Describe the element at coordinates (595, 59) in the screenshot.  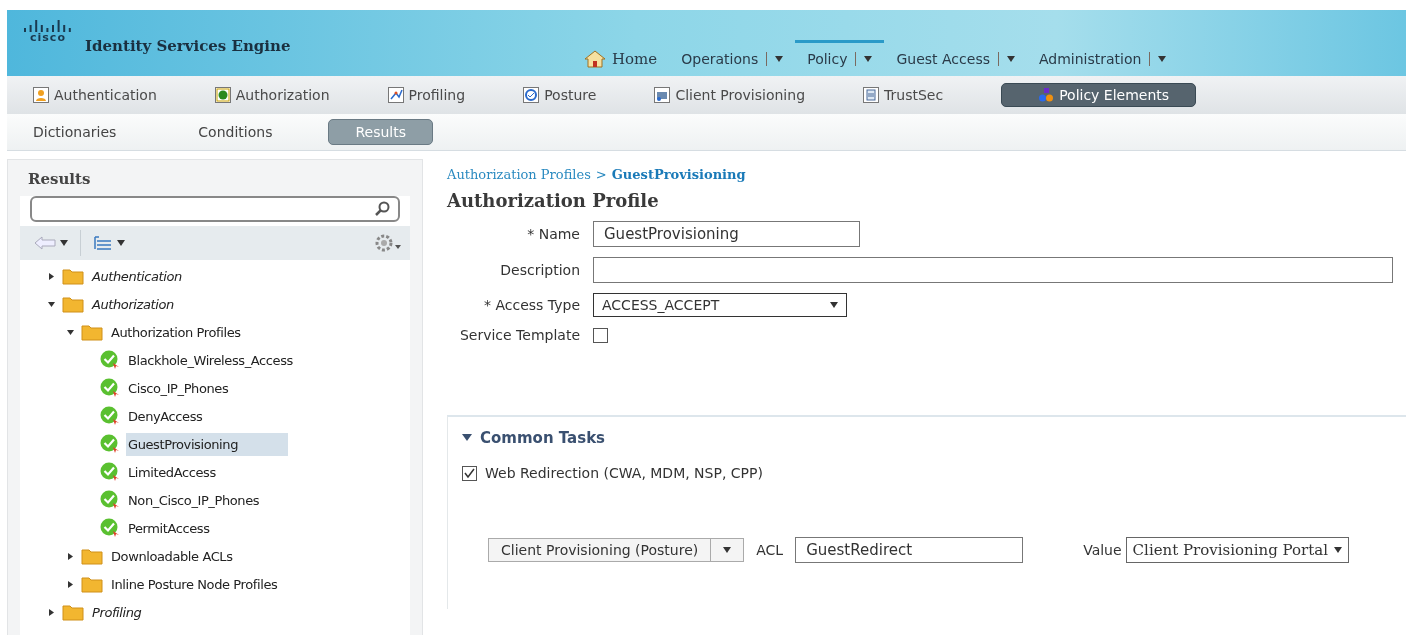
I see `house-icon` at that location.